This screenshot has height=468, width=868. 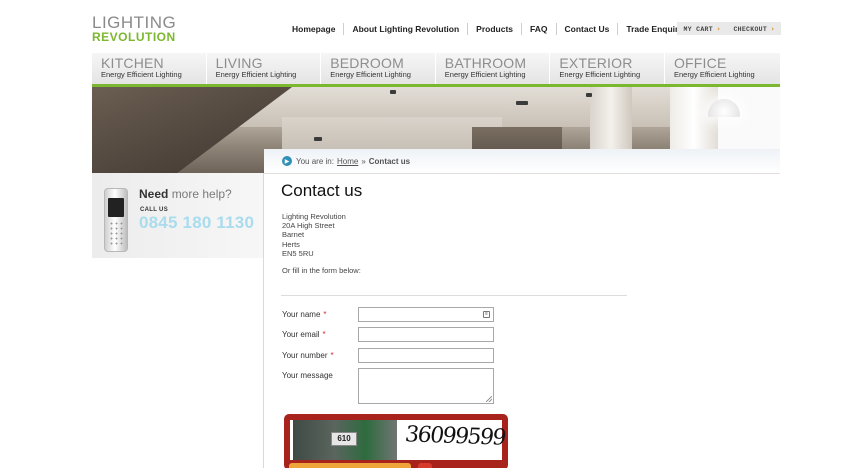 What do you see at coordinates (197, 222) in the screenshot?
I see `phone-number: 0845 180 1130` at bounding box center [197, 222].